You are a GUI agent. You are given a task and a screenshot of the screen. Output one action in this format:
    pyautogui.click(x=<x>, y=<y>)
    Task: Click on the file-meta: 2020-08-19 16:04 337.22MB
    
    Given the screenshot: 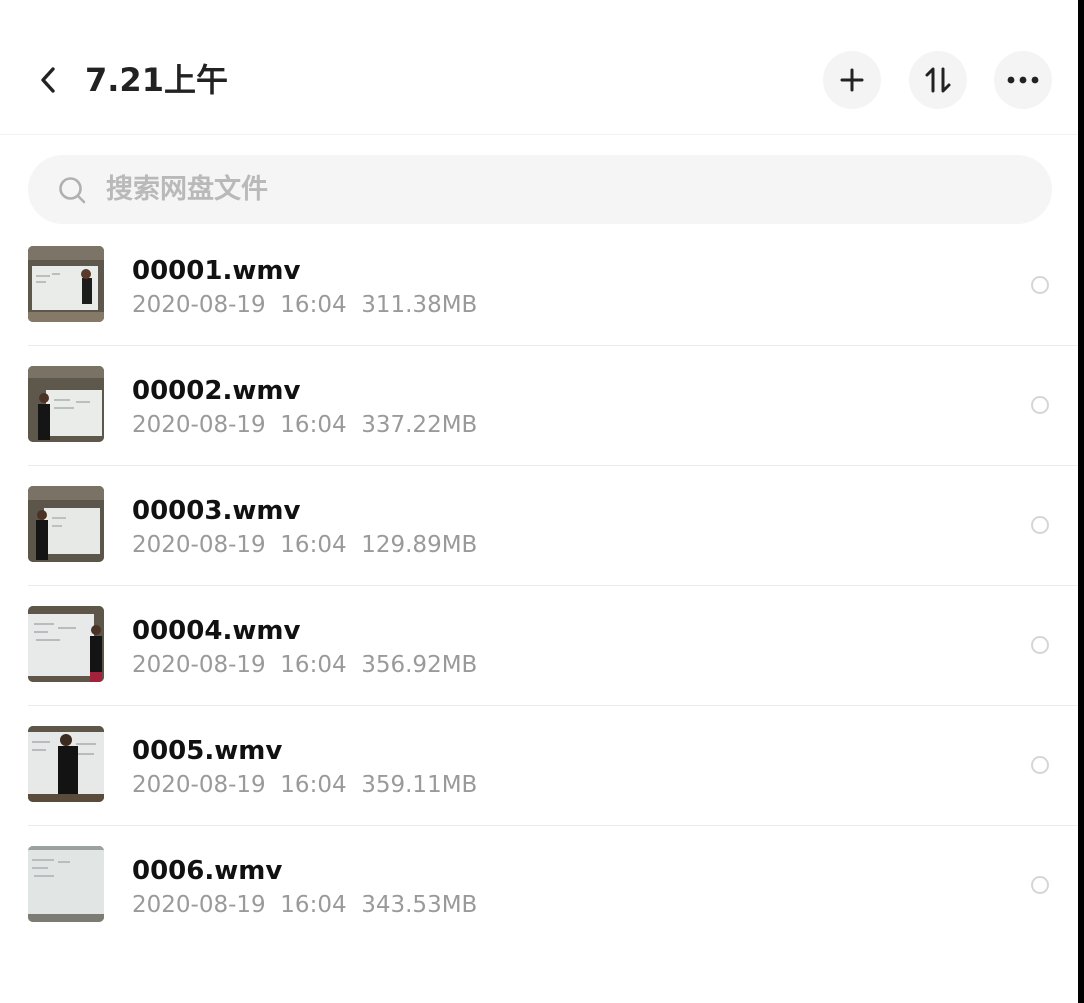 What is the action you would take?
    pyautogui.click(x=304, y=425)
    